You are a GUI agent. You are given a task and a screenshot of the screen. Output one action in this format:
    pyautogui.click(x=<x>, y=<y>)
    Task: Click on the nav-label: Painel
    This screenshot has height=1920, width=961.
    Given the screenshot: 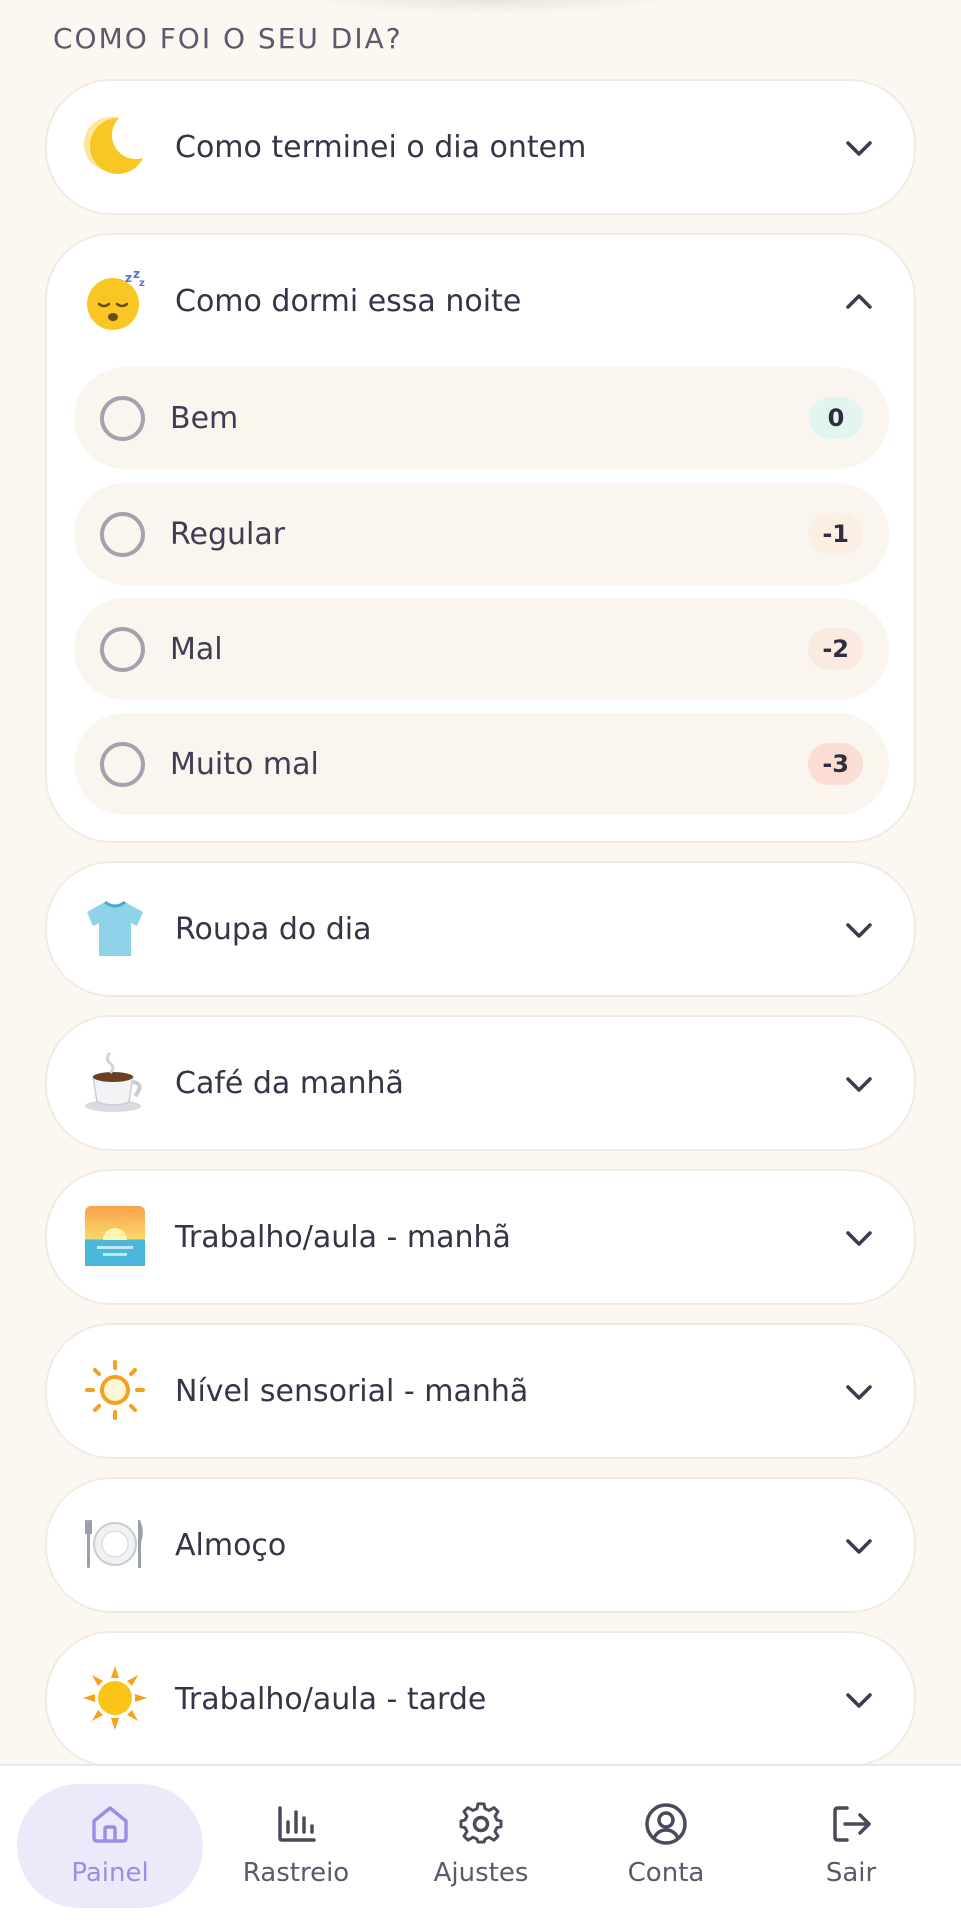 What is the action you would take?
    pyautogui.click(x=110, y=1873)
    